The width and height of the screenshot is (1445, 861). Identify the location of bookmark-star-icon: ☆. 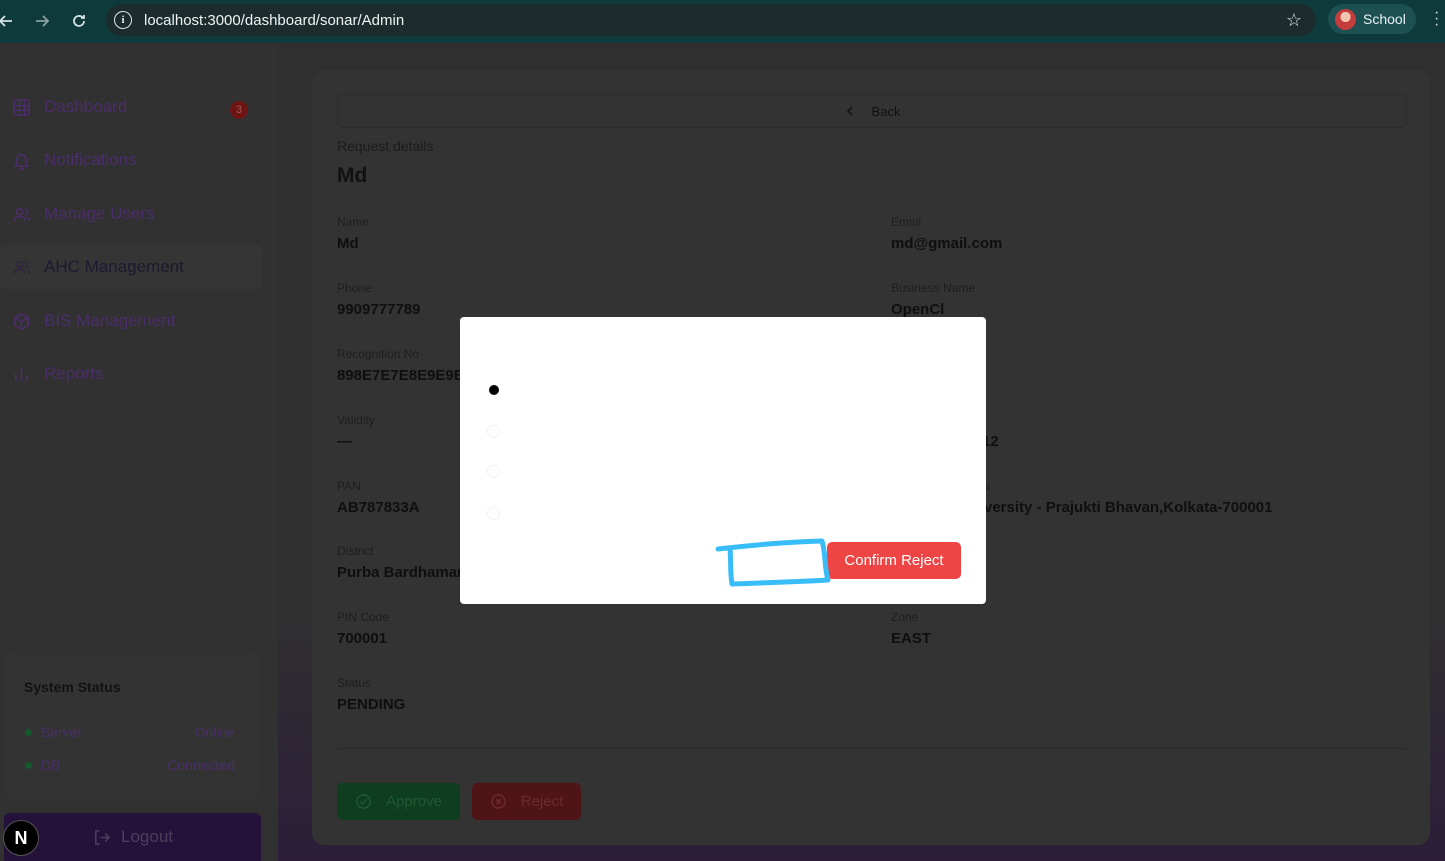
(1294, 20).